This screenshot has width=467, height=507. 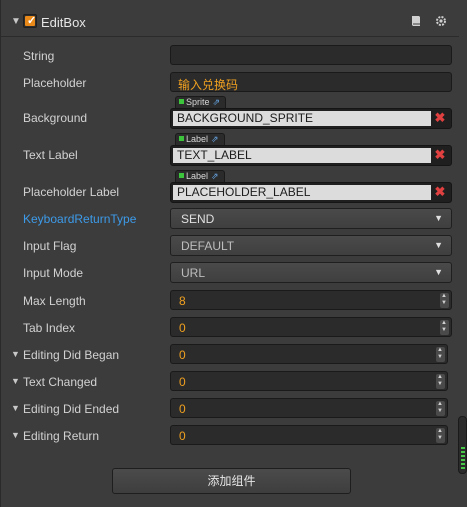 I want to click on background-asset-value: BACKGROUND_SPRITE, so click(x=302, y=118).